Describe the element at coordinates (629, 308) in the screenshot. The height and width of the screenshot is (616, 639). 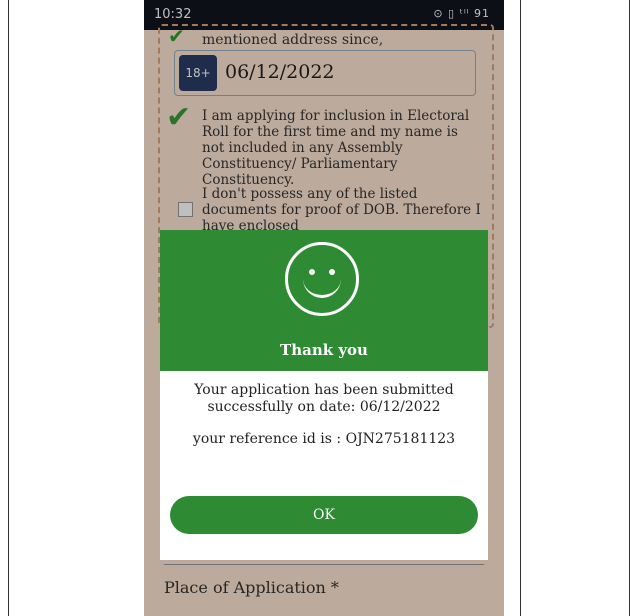
I see `table-border-right` at that location.